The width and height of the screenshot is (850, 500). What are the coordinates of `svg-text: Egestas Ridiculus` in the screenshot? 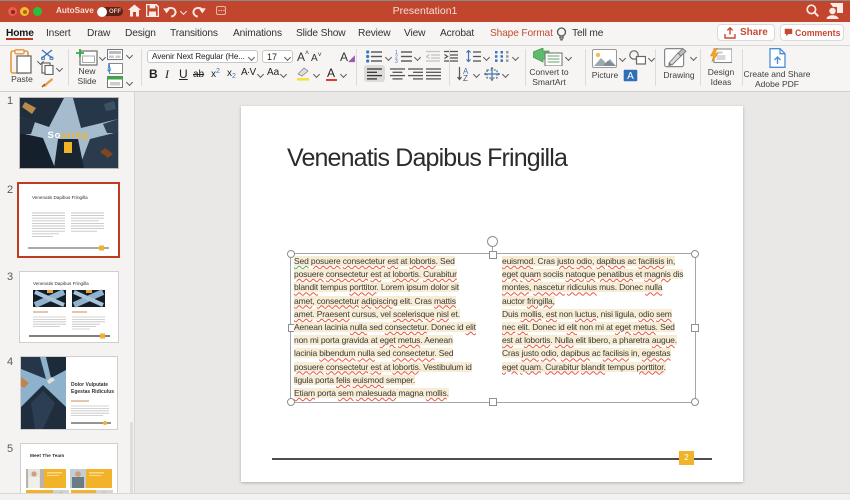 It's located at (92, 392).